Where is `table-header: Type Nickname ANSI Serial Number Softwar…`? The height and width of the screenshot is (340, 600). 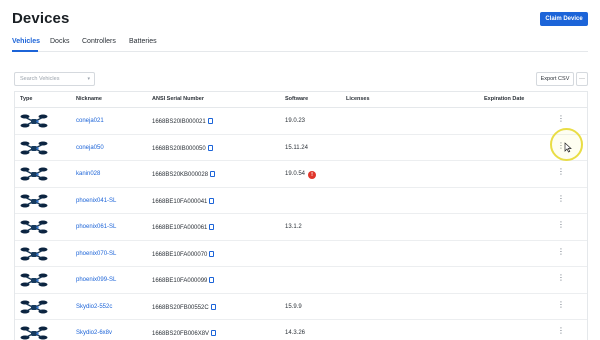 table-header: Type Nickname ANSI Serial Number Softwar… is located at coordinates (301, 100).